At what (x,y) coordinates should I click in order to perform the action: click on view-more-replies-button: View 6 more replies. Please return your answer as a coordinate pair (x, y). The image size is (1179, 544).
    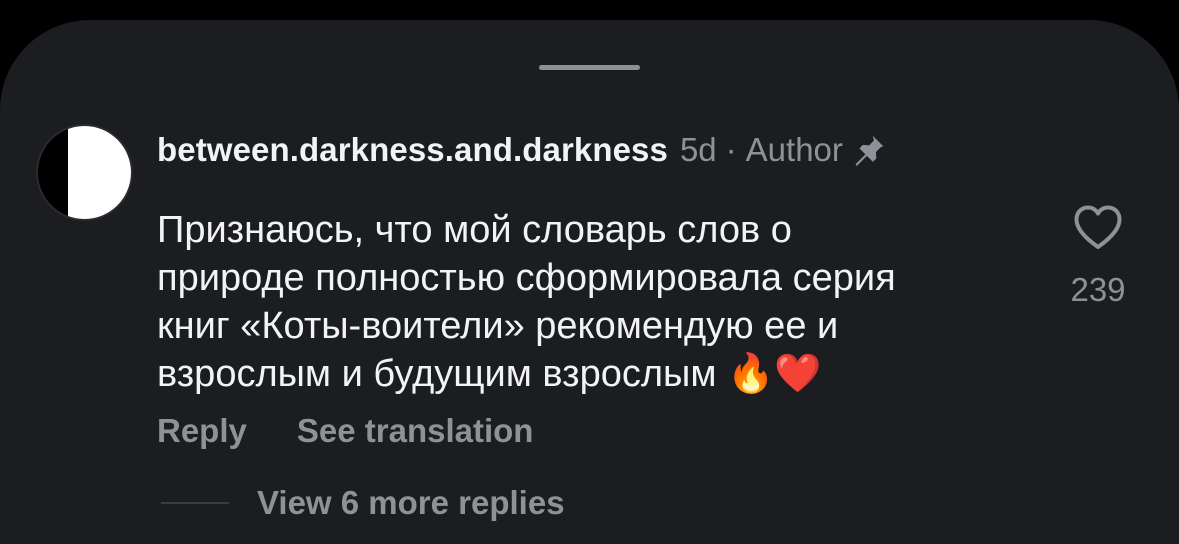
    Looking at the image, I should click on (411, 503).